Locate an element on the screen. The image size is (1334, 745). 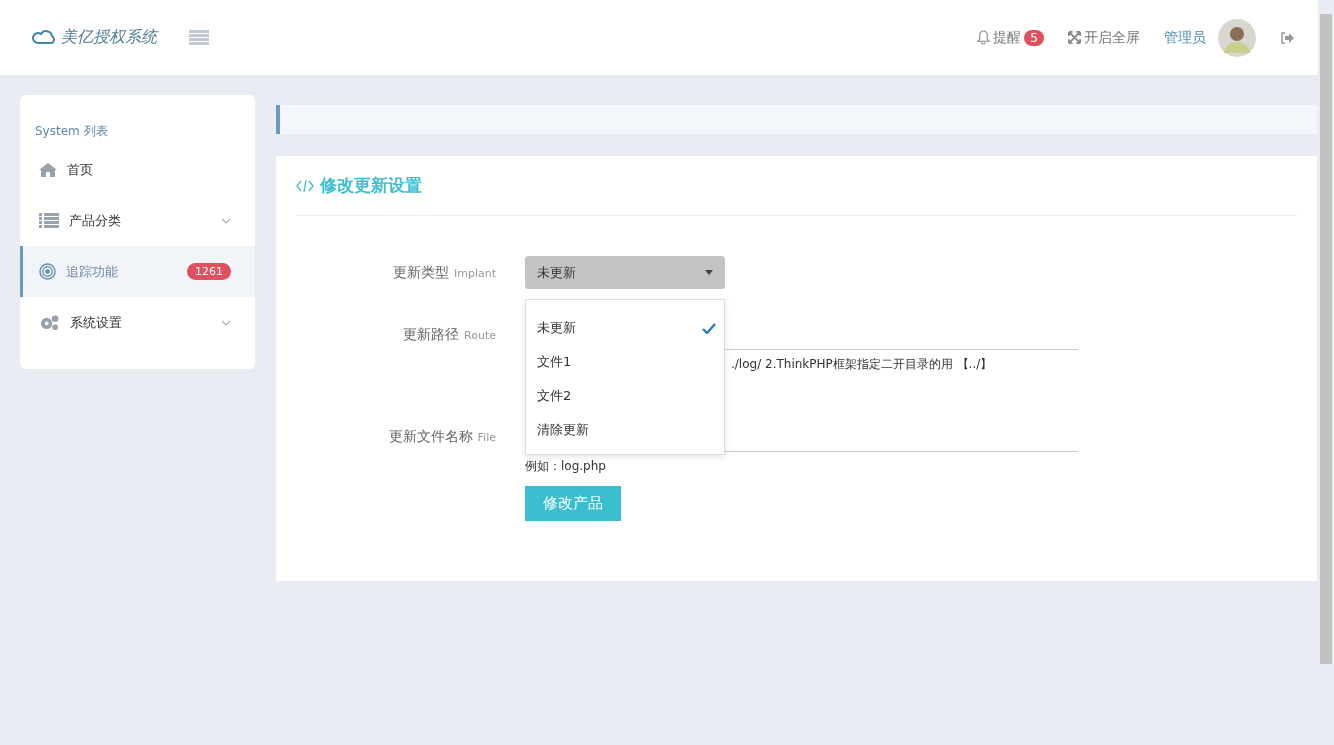
help-text: 例如：log.php is located at coordinates (566, 466).